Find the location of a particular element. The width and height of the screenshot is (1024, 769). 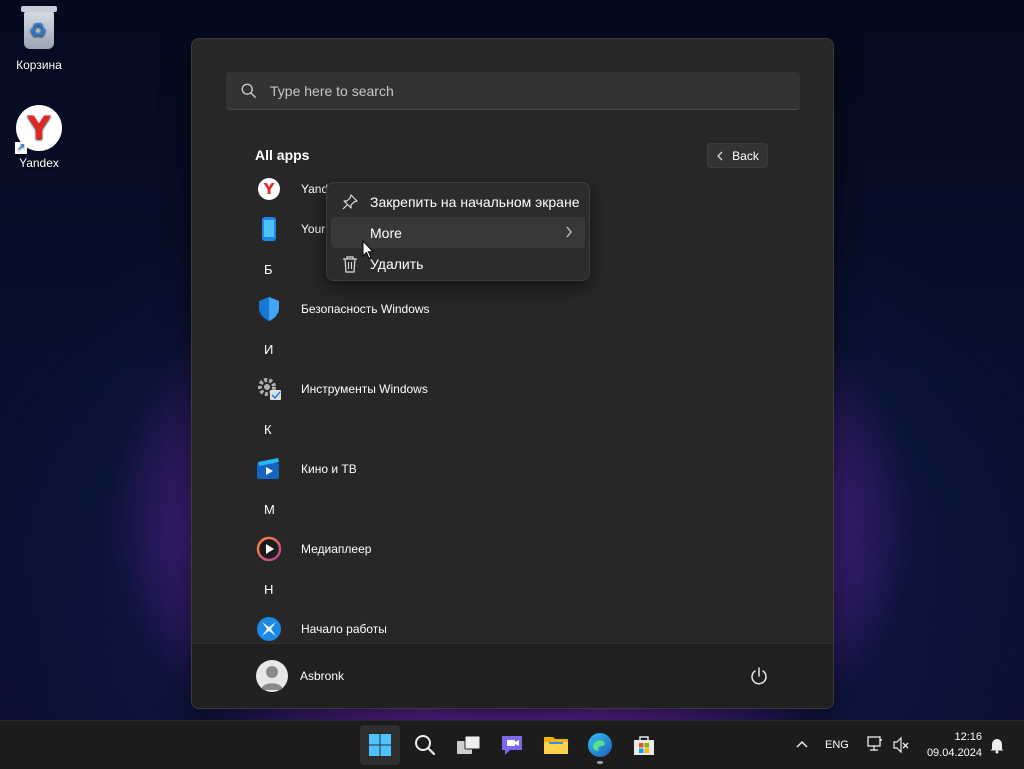

power-icon is located at coordinates (759, 676).